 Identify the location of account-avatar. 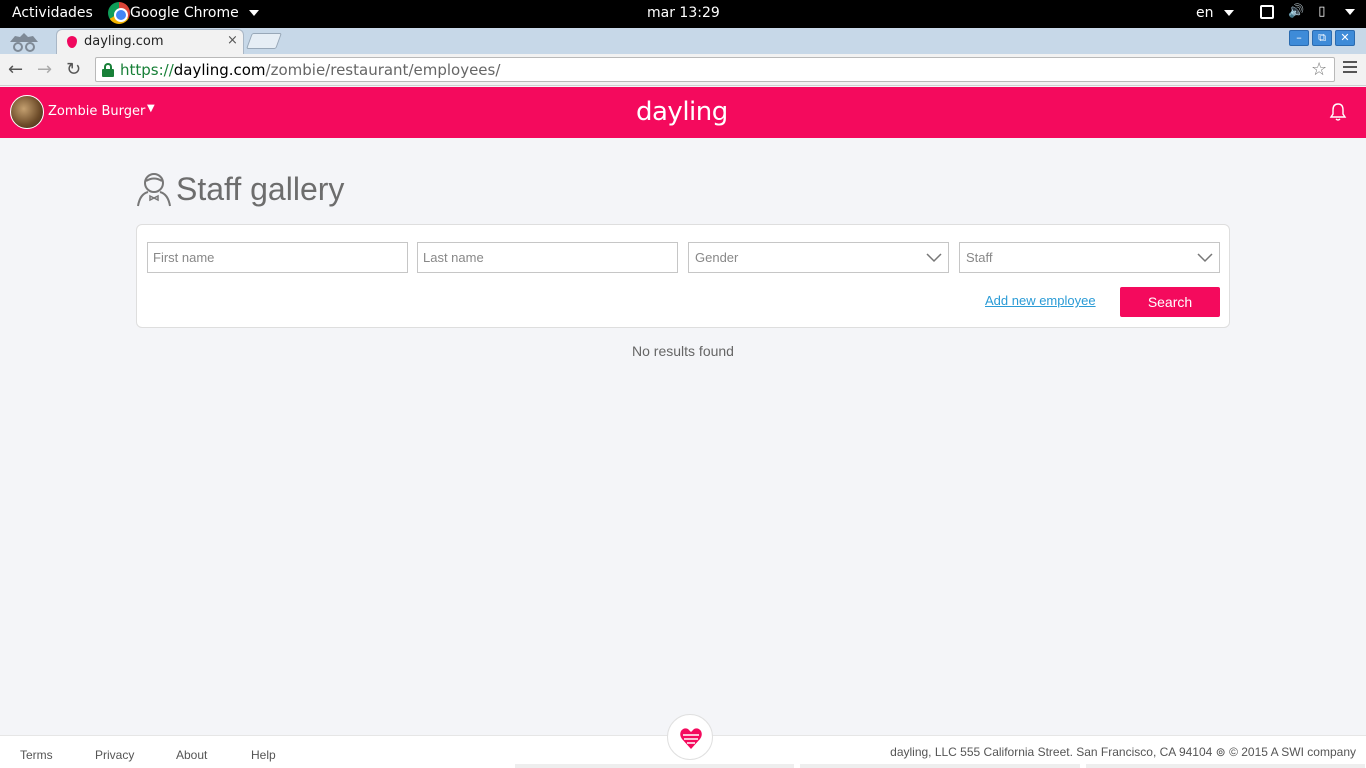
(27, 112).